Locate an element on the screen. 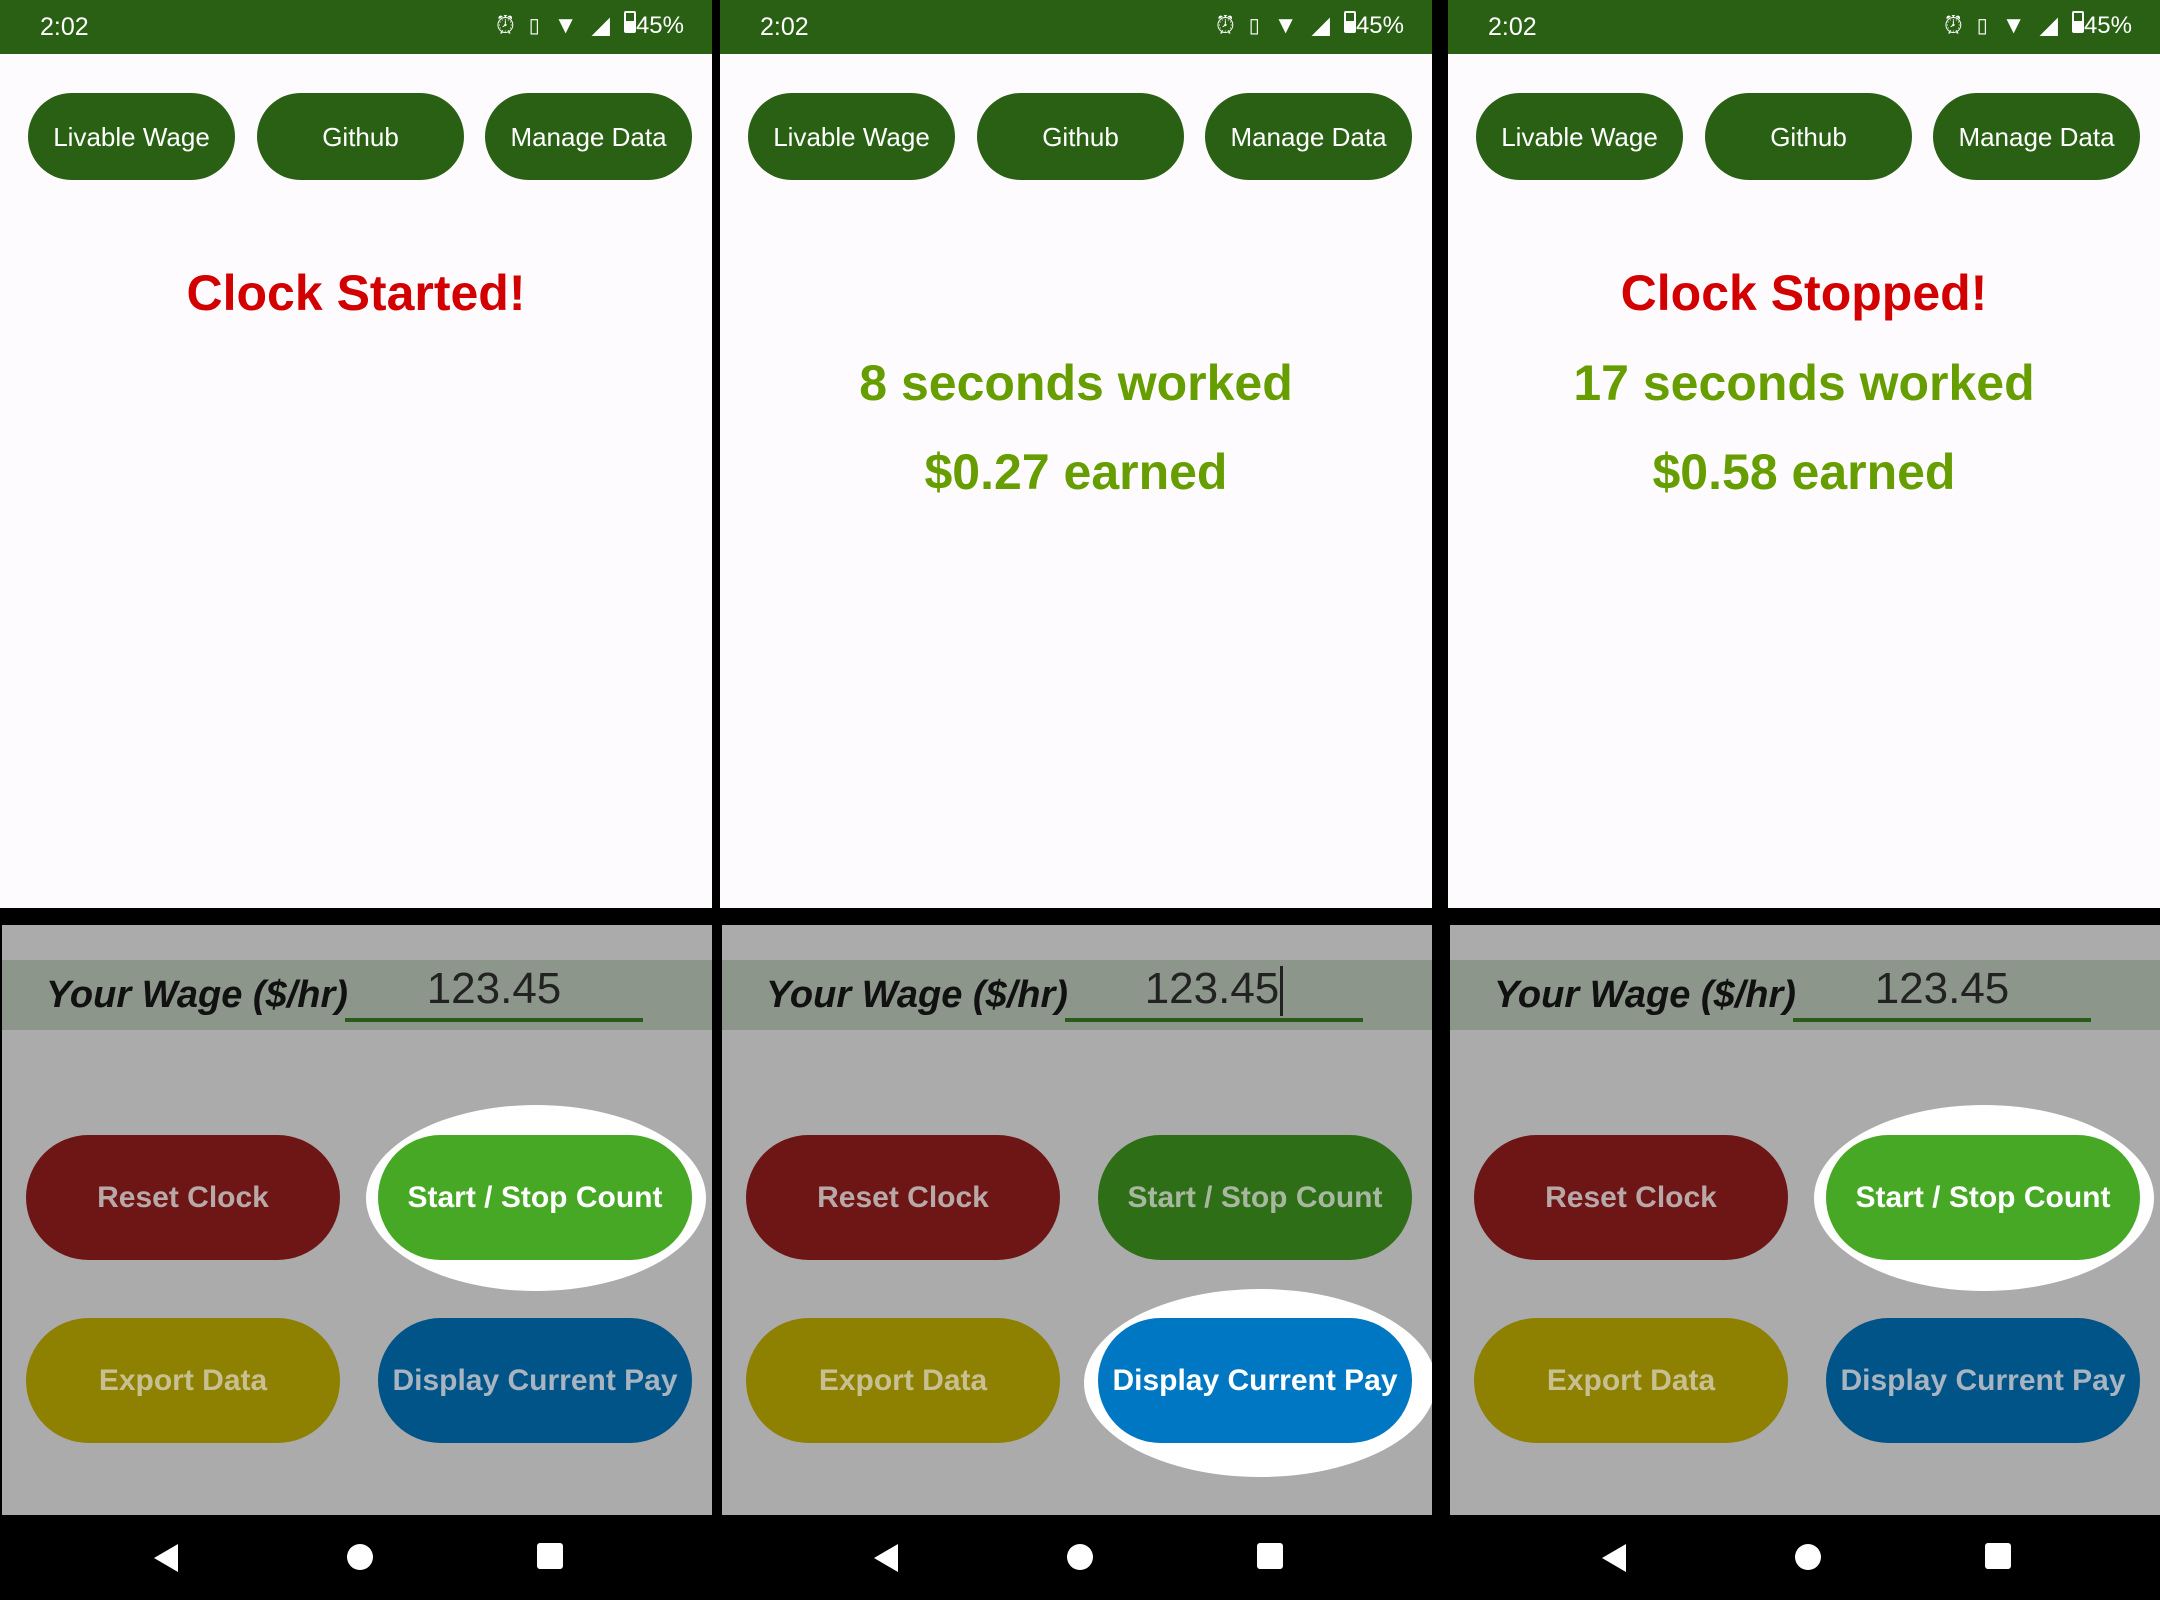  clock-status-message: Clock Stopped! is located at coordinates (1804, 293).